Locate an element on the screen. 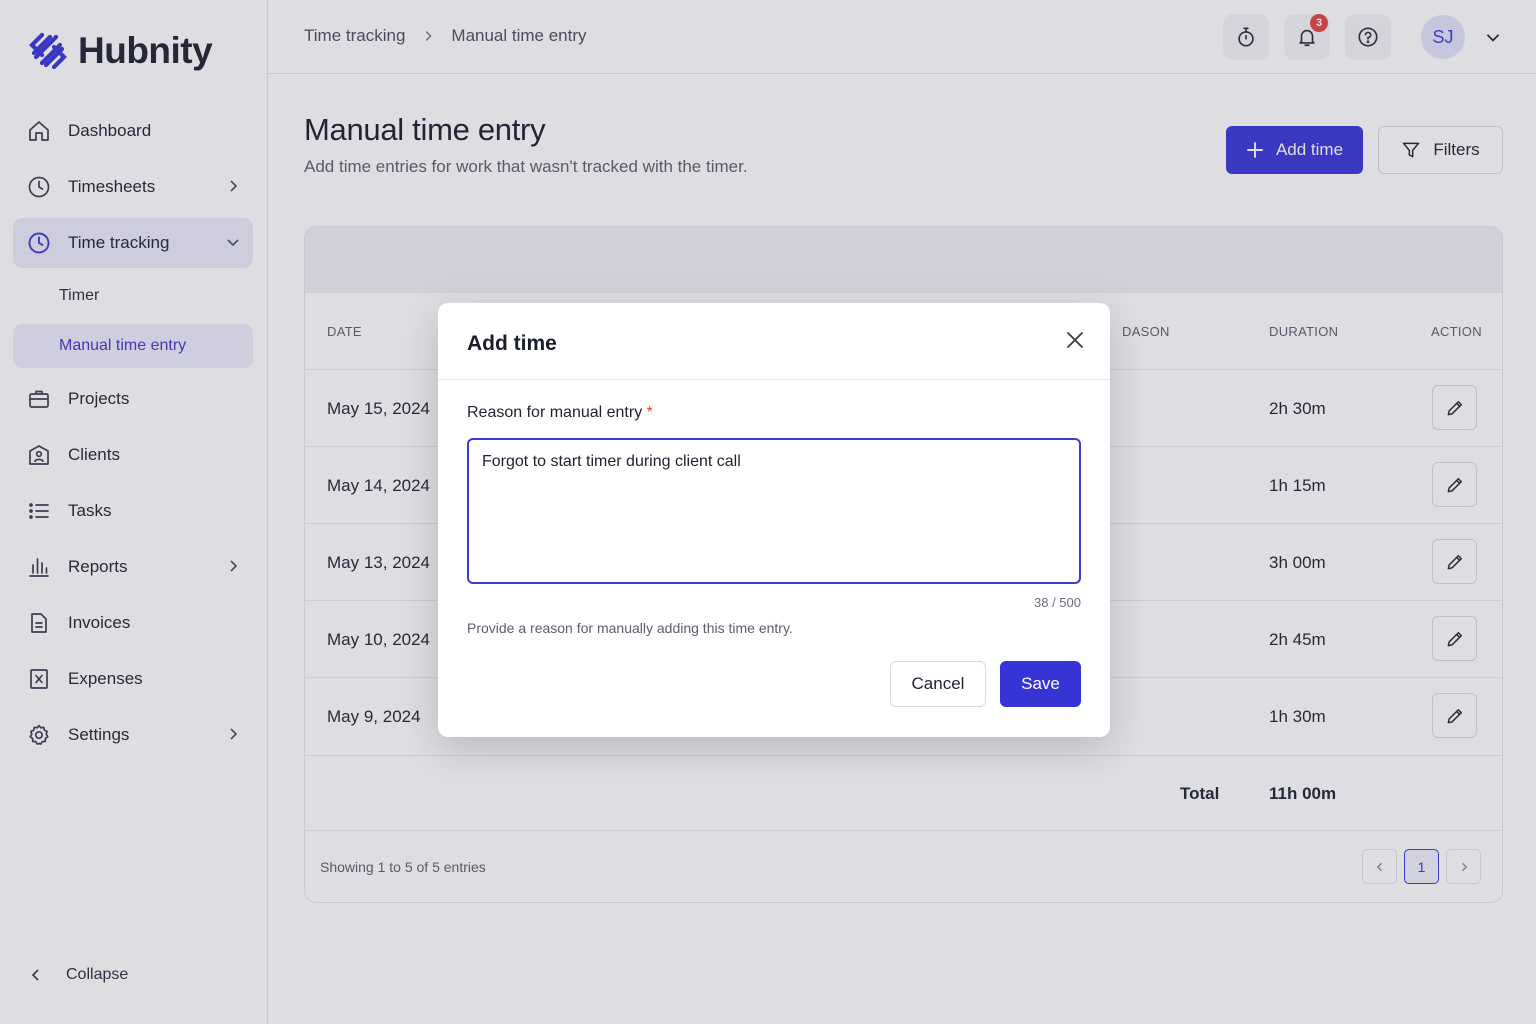  reason-label: Reason for manual entry * is located at coordinates (560, 413).